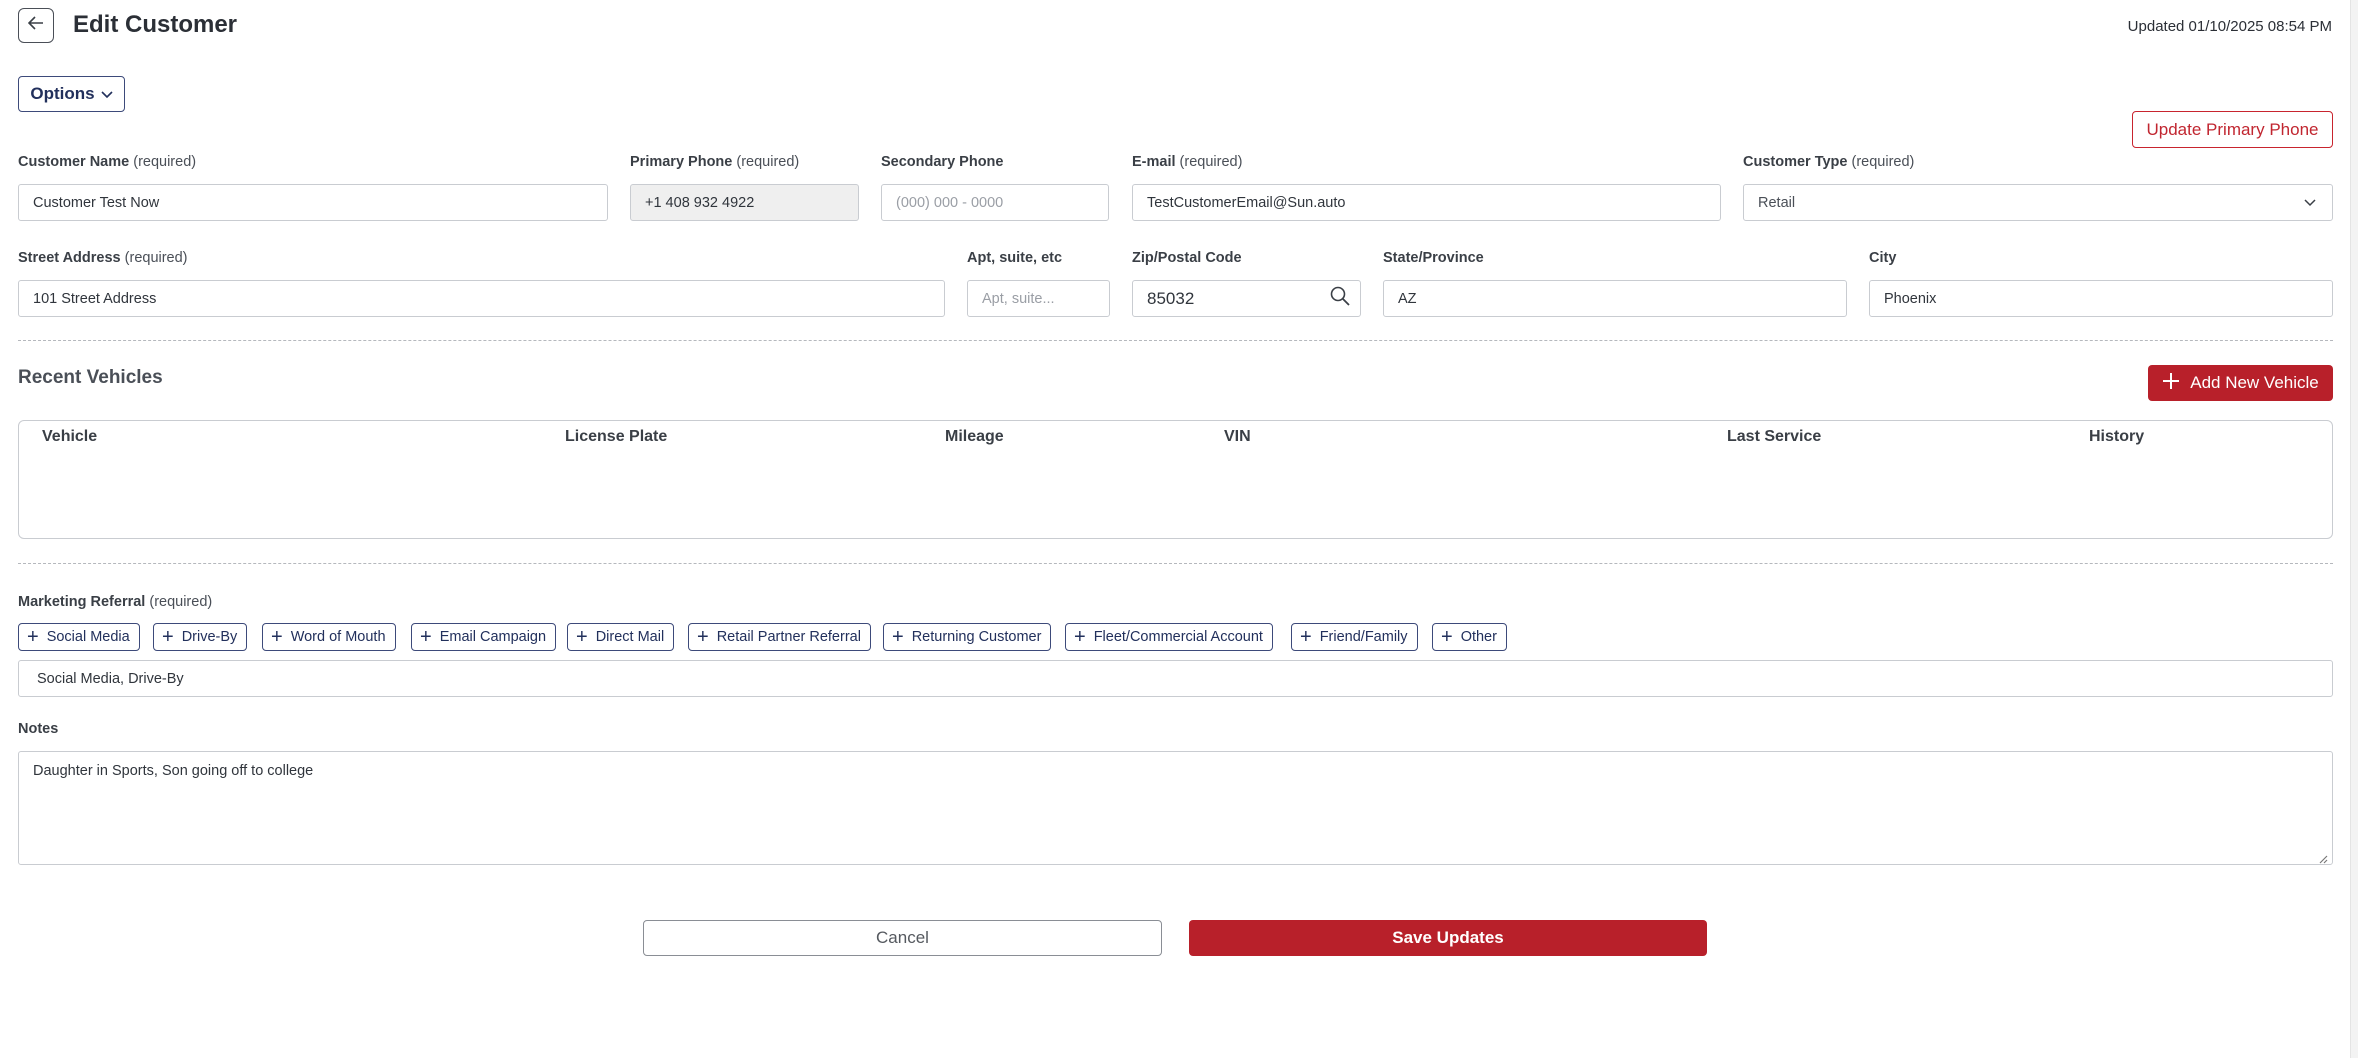  What do you see at coordinates (1883, 258) in the screenshot?
I see `city-label: City` at bounding box center [1883, 258].